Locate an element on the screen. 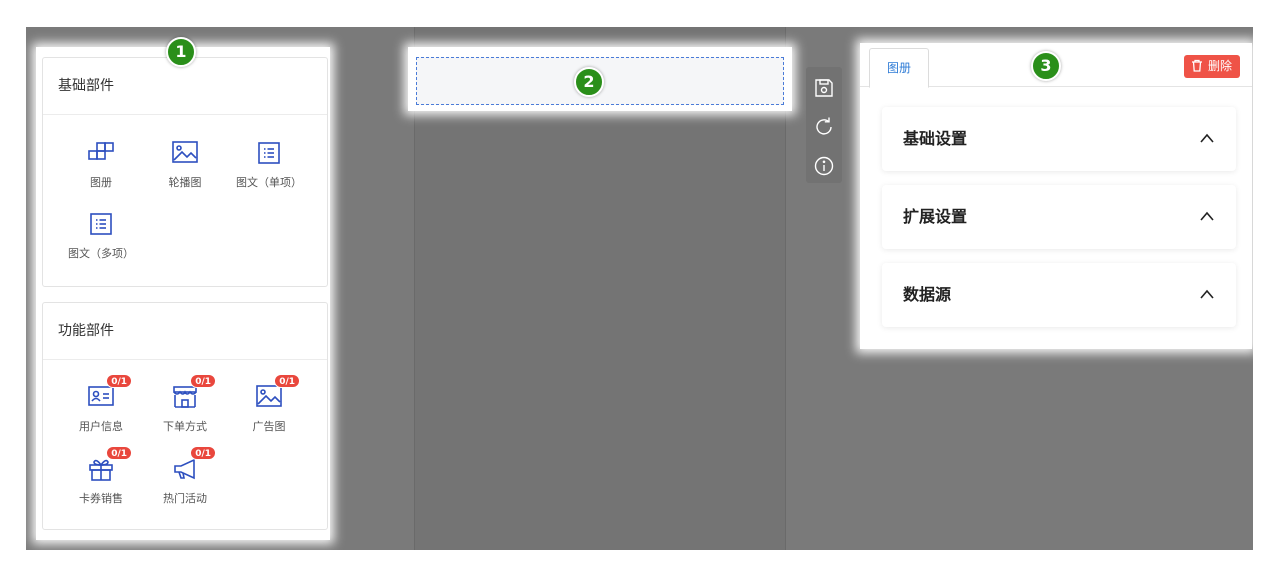 The width and height of the screenshot is (1280, 577). megaphone-icon: 0/1 is located at coordinates (193, 464).